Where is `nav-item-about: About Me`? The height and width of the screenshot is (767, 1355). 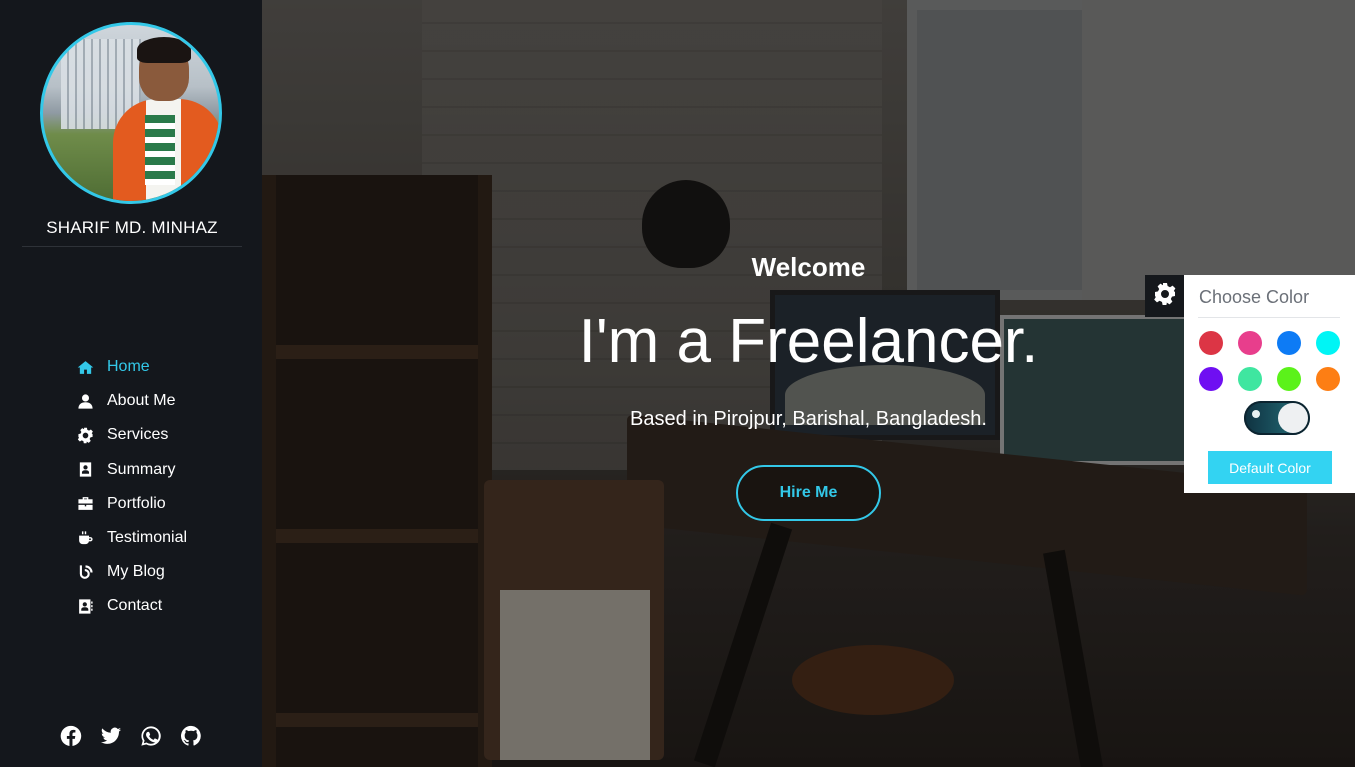 nav-item-about: About Me is located at coordinates (131, 401).